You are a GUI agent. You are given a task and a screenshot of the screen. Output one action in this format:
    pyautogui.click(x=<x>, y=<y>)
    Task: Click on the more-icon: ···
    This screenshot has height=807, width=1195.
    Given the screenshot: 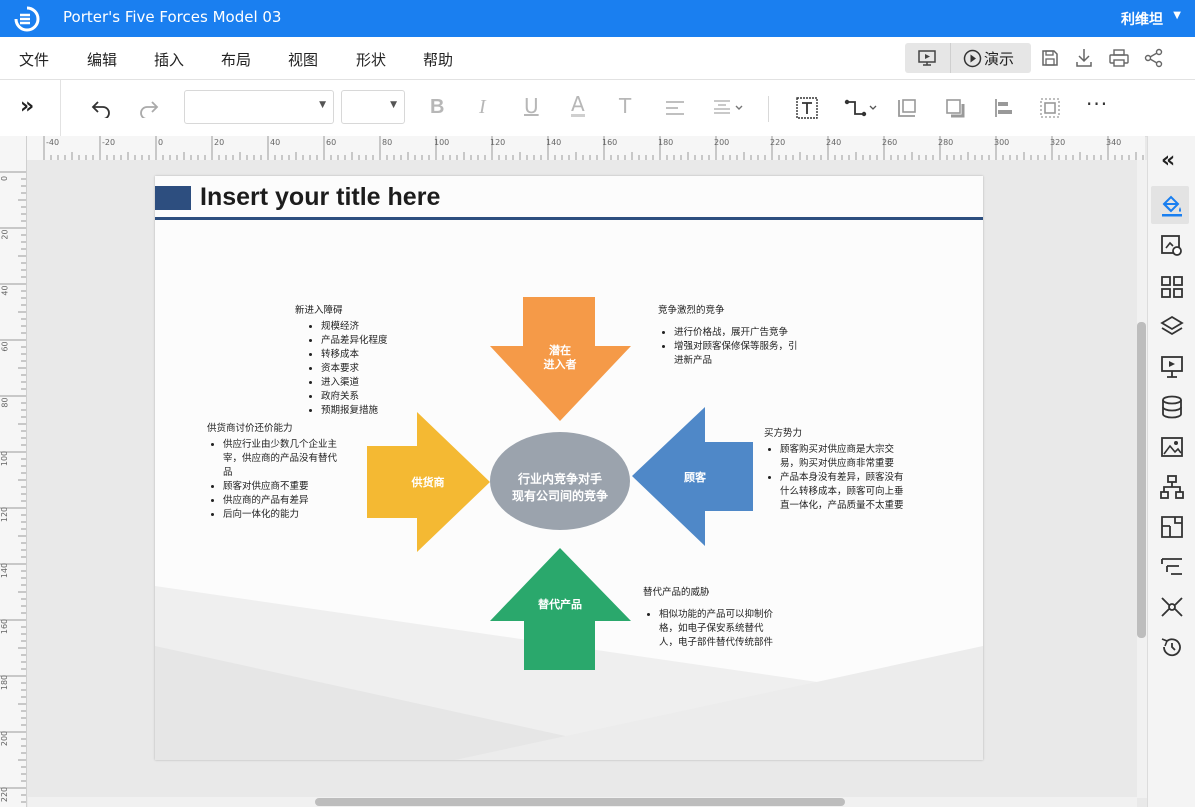 What is the action you would take?
    pyautogui.click(x=1097, y=104)
    